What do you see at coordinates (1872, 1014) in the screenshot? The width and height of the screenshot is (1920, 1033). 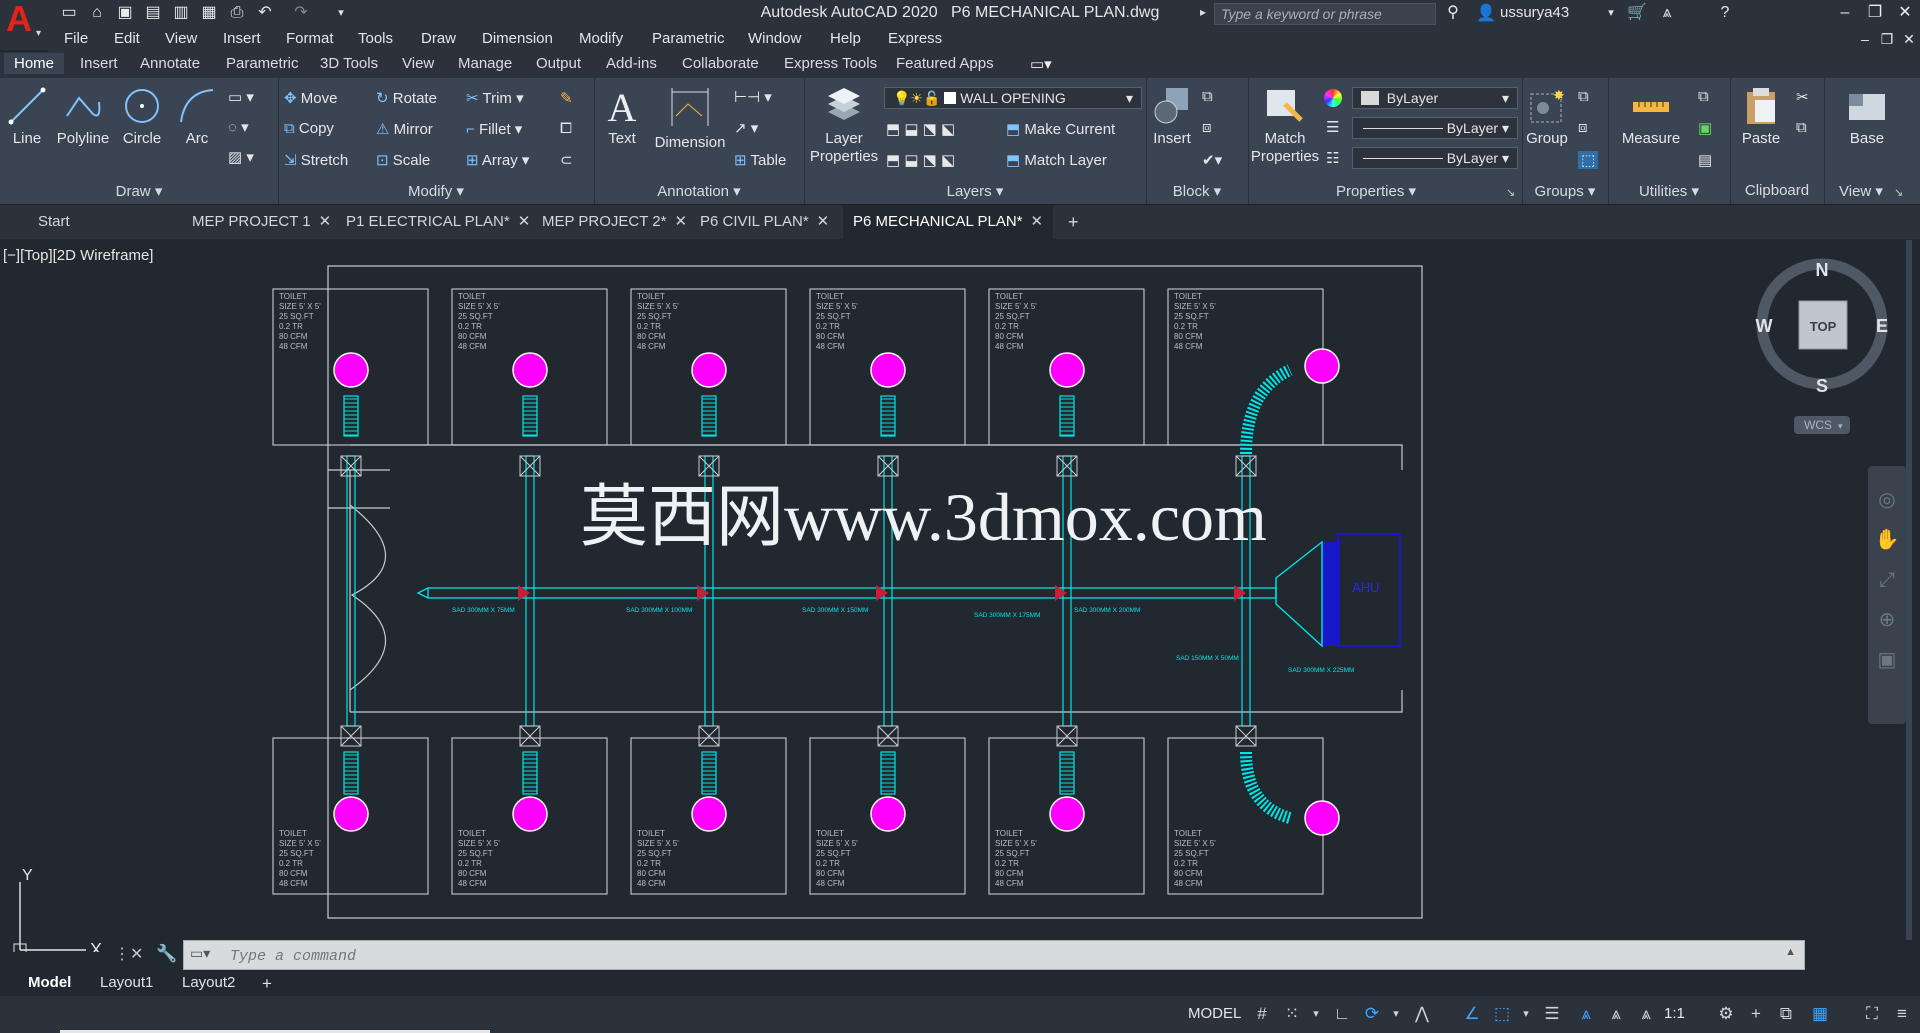 I see `clean-screen-icon: ⛶` at bounding box center [1872, 1014].